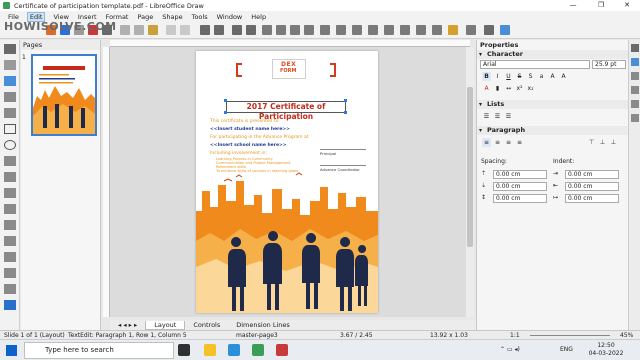 The height and width of the screenshot is (360, 640). What do you see at coordinates (10, 225) in the screenshot?
I see `symbol-shapes-icon` at bounding box center [10, 225].